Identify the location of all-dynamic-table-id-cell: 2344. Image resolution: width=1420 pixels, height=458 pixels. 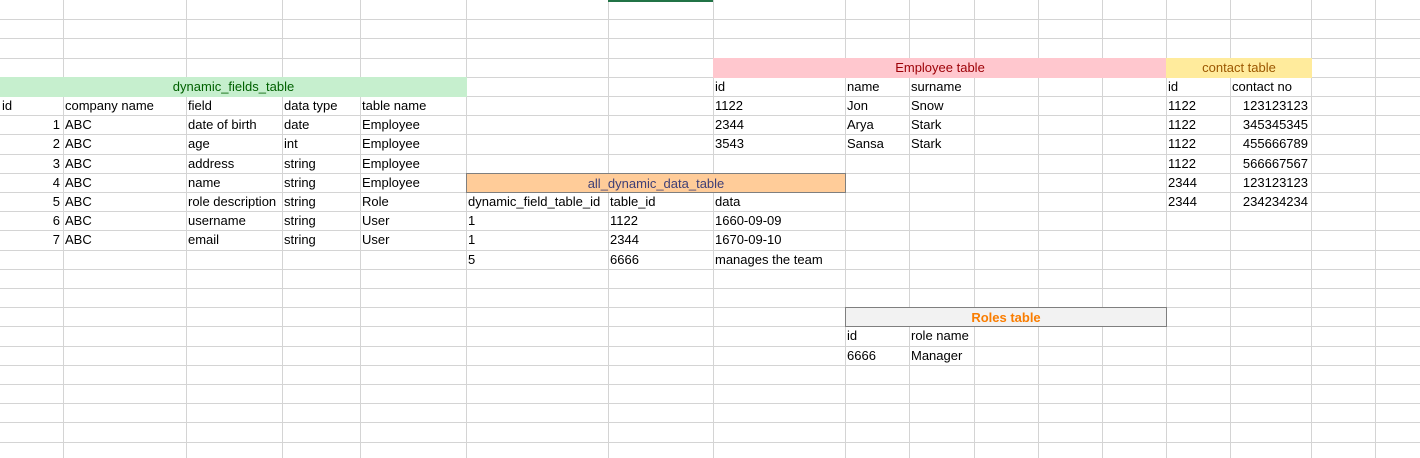
(660, 240).